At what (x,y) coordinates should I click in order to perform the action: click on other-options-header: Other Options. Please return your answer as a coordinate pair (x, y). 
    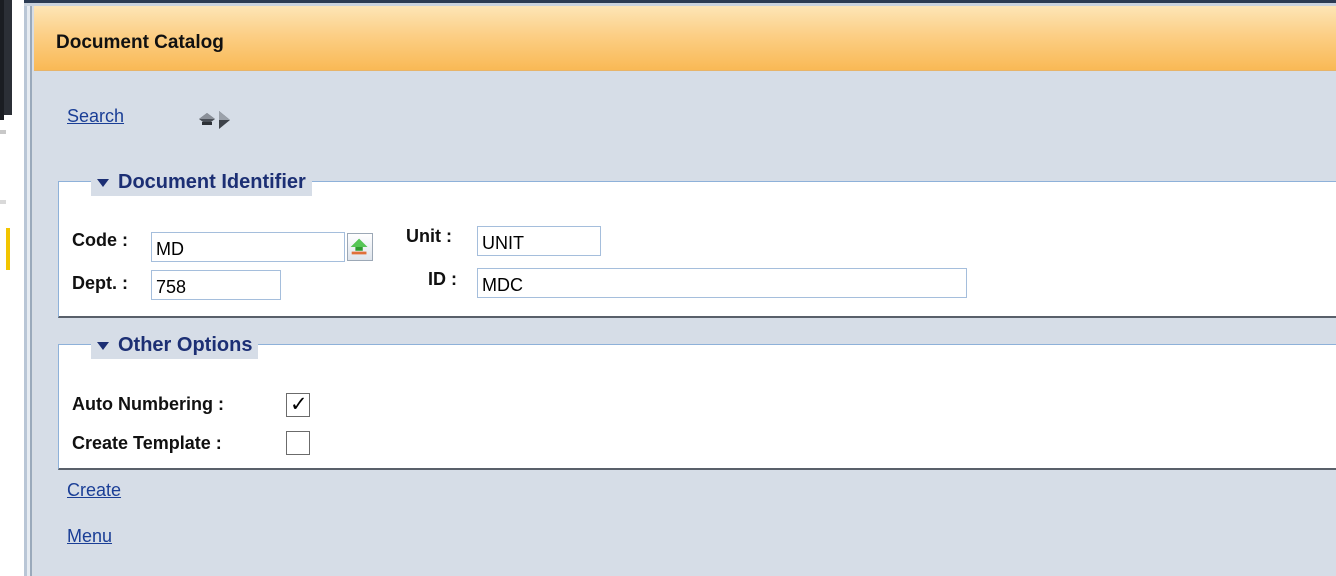
    Looking at the image, I should click on (175, 345).